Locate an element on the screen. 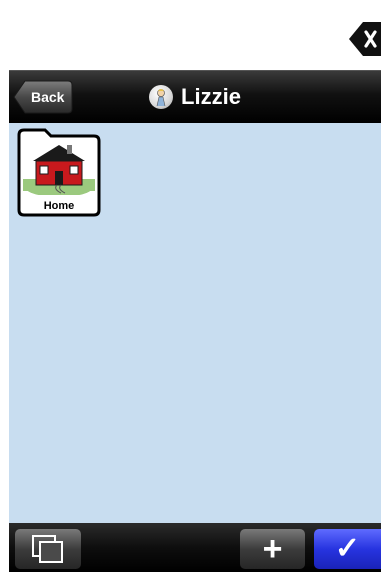 This screenshot has height=572, width=381. backspace-clear-icon is located at coordinates (365, 39).